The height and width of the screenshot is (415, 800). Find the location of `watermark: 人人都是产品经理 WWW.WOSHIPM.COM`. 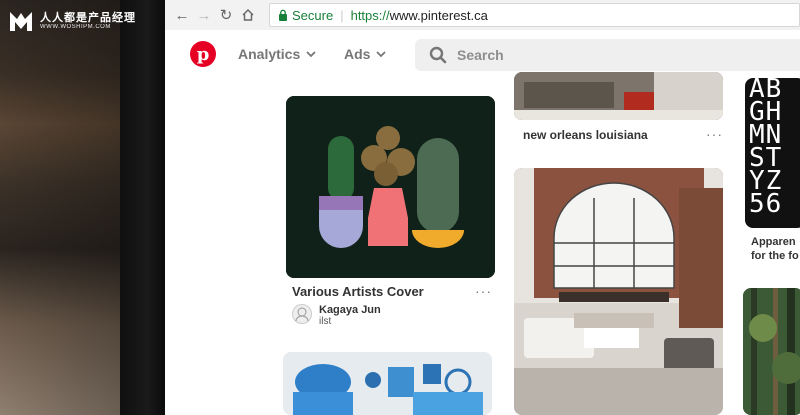

watermark: 人人都是产品经理 WWW.WOSHIPM.COM is located at coordinates (72, 21).